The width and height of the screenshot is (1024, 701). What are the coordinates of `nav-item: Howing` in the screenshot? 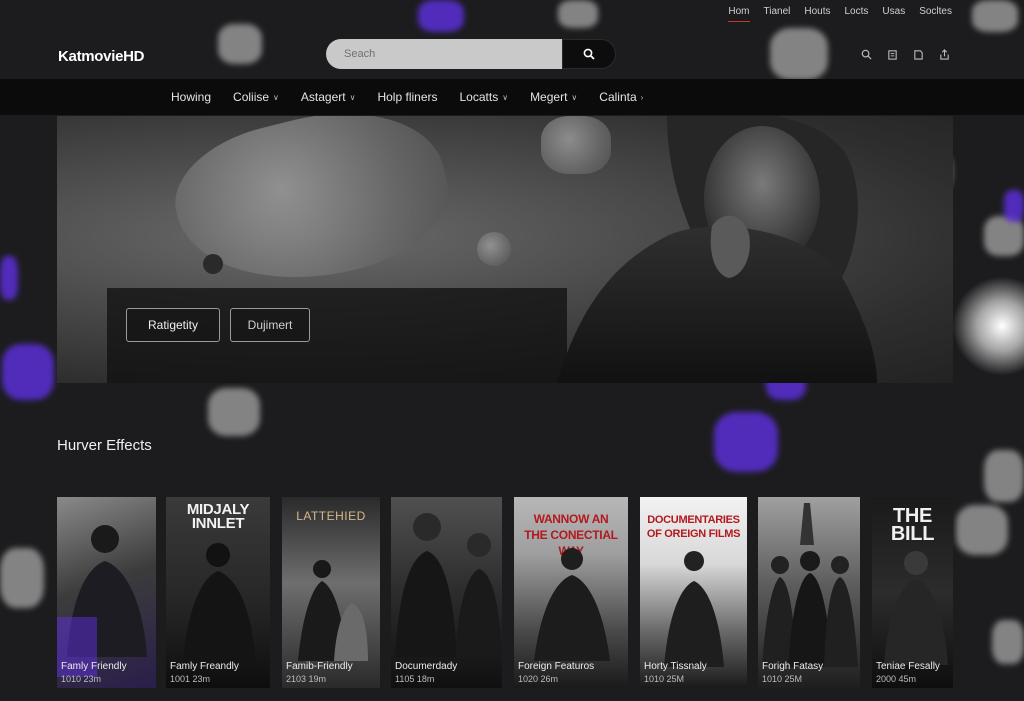 It's located at (191, 97).